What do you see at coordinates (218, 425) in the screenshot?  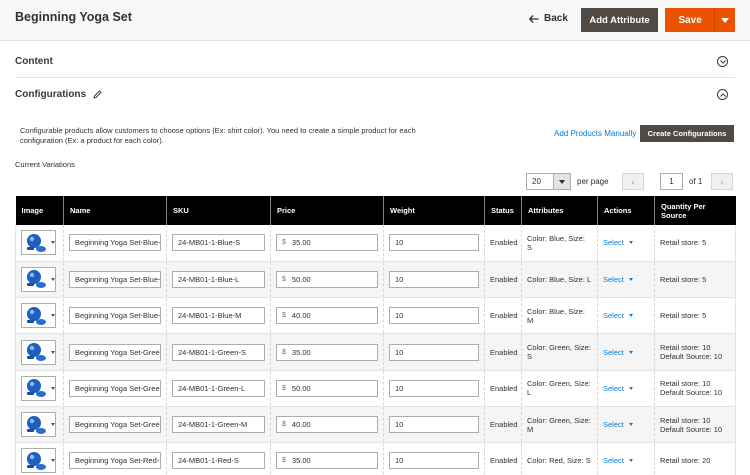 I see `sku-input: 24-MB01-1-Green-M` at bounding box center [218, 425].